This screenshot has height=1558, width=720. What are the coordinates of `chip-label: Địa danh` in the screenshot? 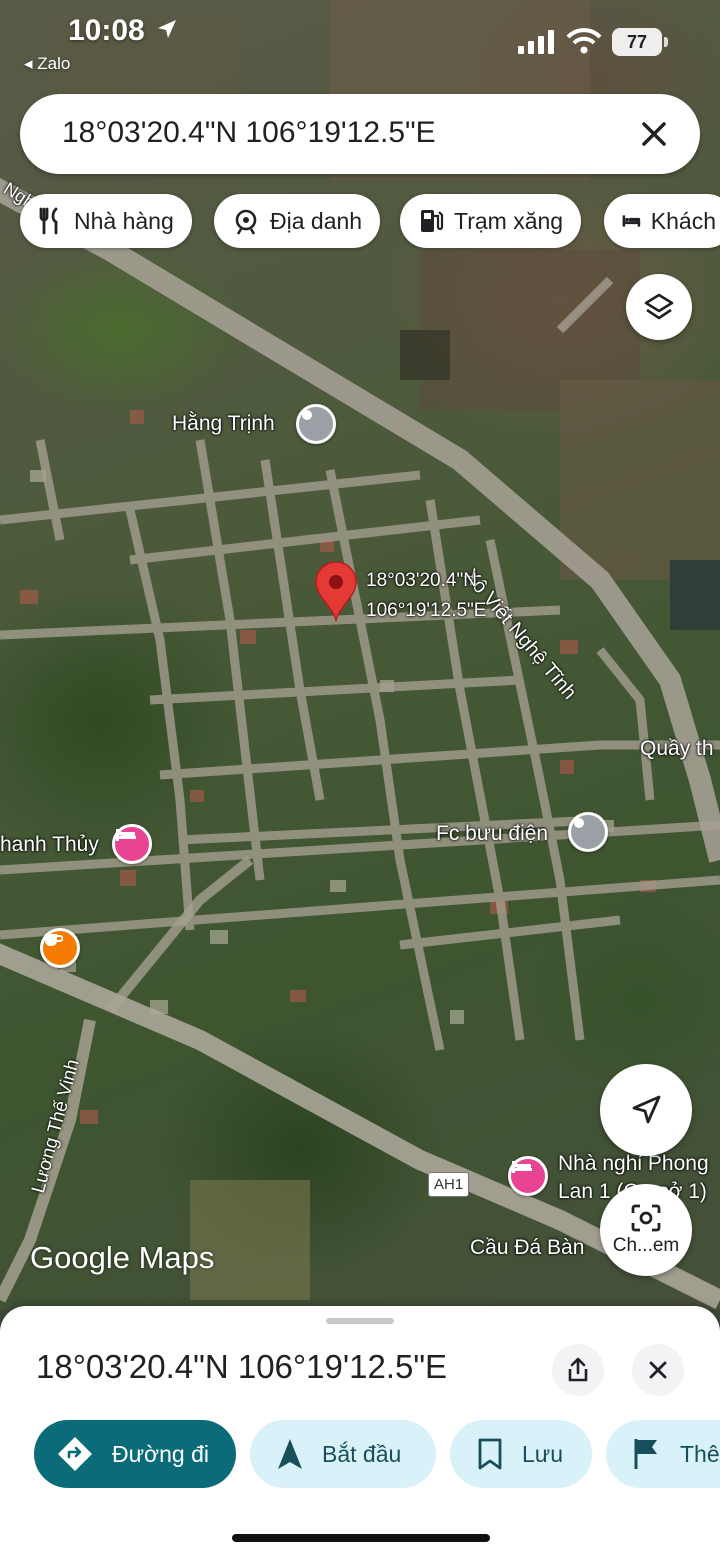 It's located at (316, 220).